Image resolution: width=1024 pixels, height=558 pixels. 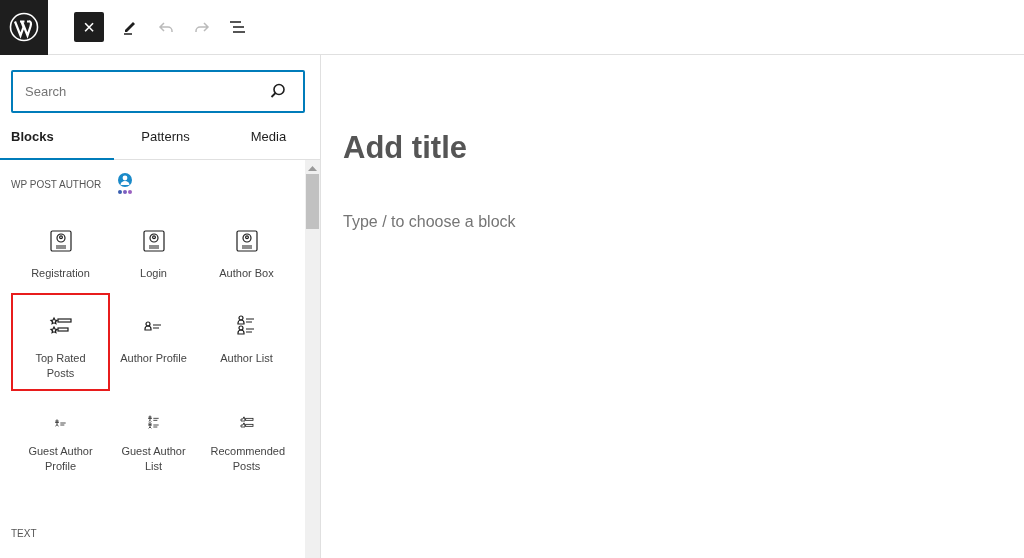 I want to click on block-label: Registration, so click(x=60, y=273).